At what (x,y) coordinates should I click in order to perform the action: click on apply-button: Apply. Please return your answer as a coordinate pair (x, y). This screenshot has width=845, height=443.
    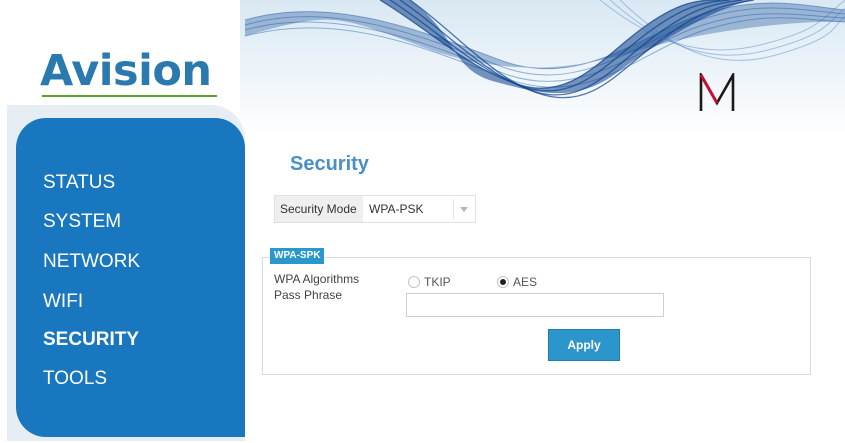
    Looking at the image, I should click on (584, 345).